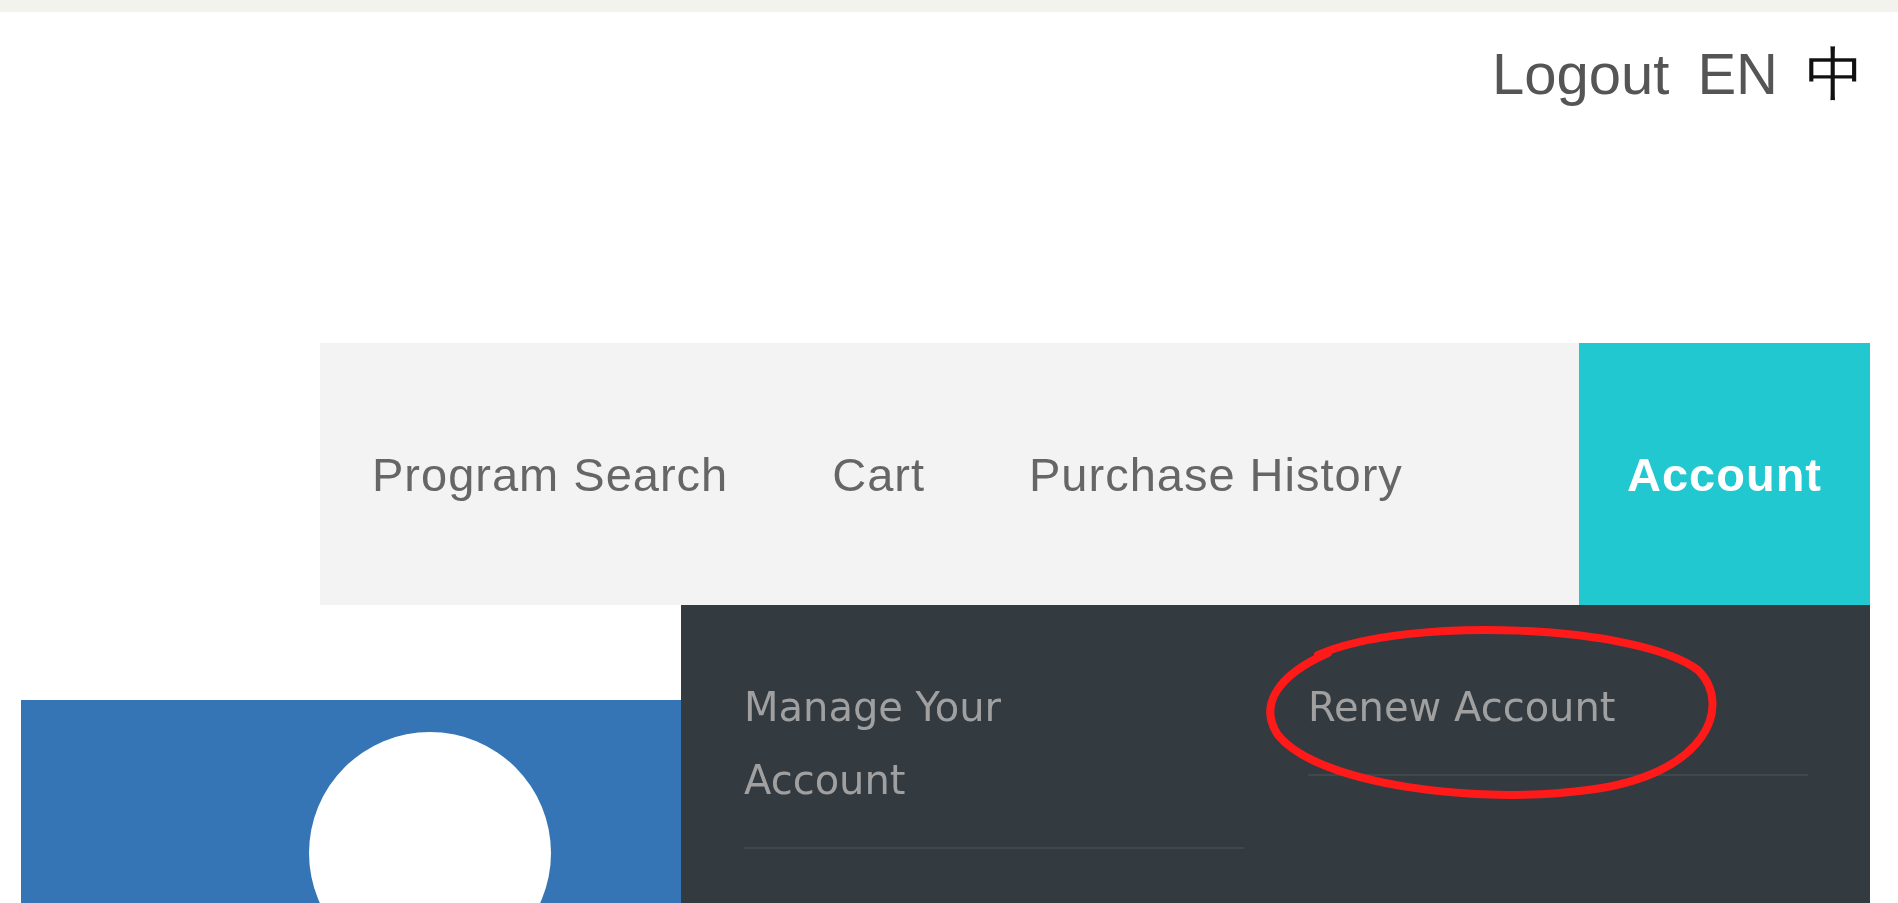 The height and width of the screenshot is (903, 1898). Describe the element at coordinates (1558, 723) in the screenshot. I see `menu-item: Renew Account` at that location.